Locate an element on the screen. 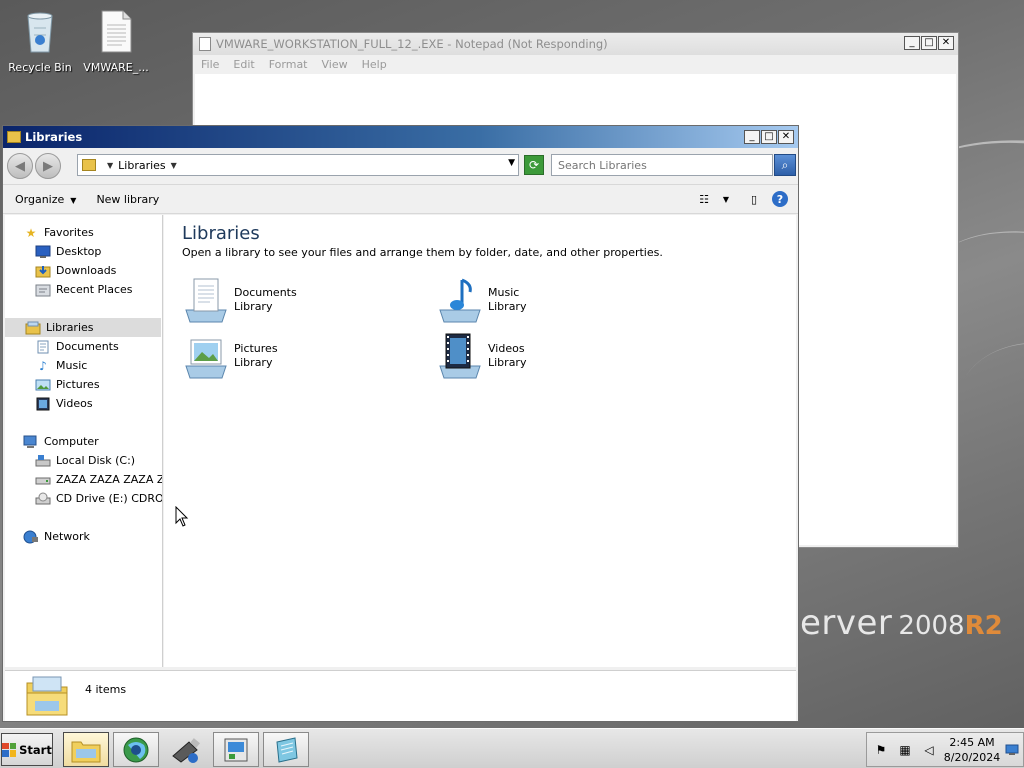  view-options-dropdown-icon: ▼ is located at coordinates (726, 199).